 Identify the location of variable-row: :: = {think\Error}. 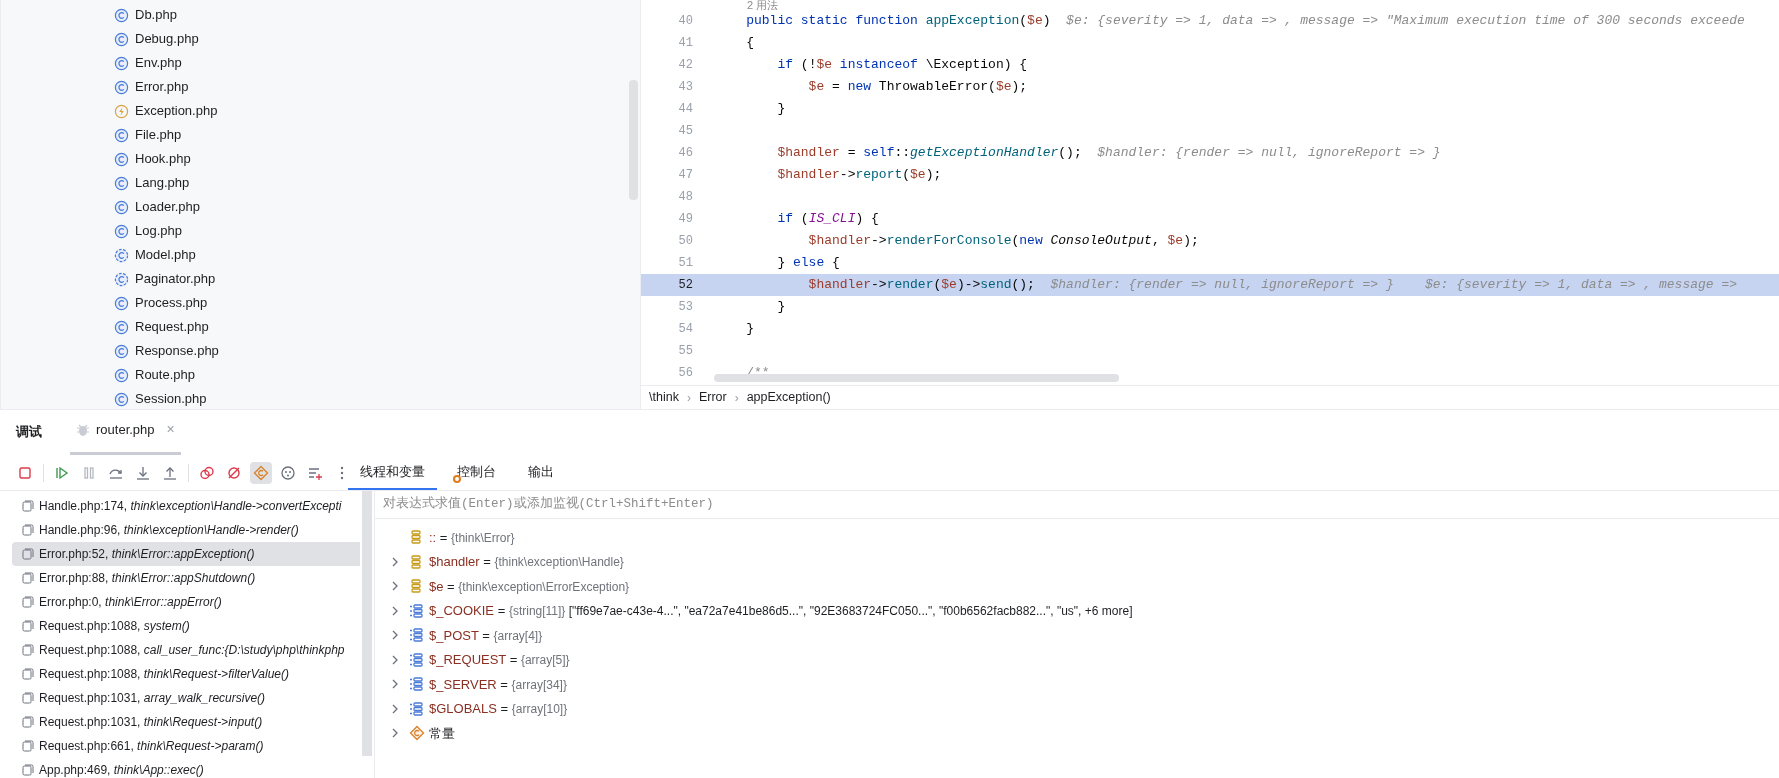
(449, 537).